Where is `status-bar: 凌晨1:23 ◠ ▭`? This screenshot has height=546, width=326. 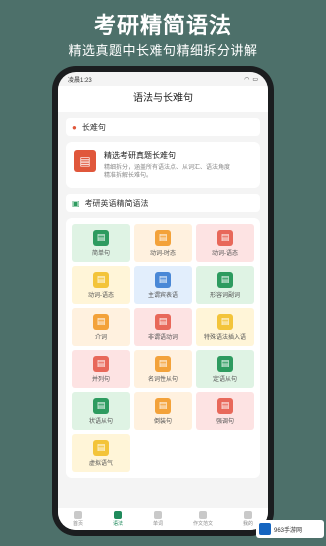 status-bar: 凌晨1:23 ◠ ▭ is located at coordinates (163, 79).